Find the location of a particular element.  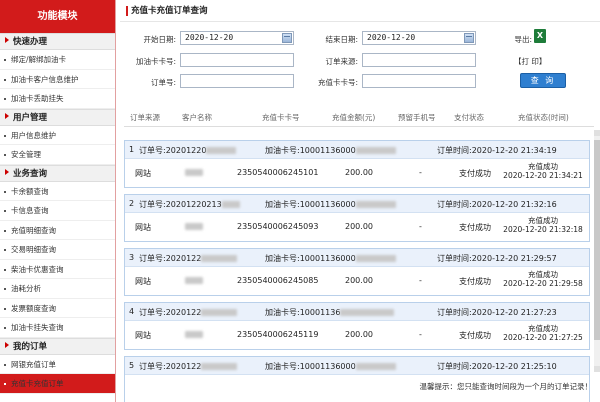

recharge-status: 充值成功 2020-12-20 21:34:21 is located at coordinates (543, 171).